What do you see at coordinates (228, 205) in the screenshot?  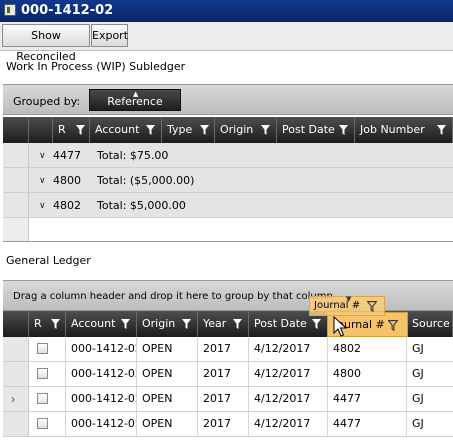 I see `group-row: ∨ 4802 Total: $5,000.00` at bounding box center [228, 205].